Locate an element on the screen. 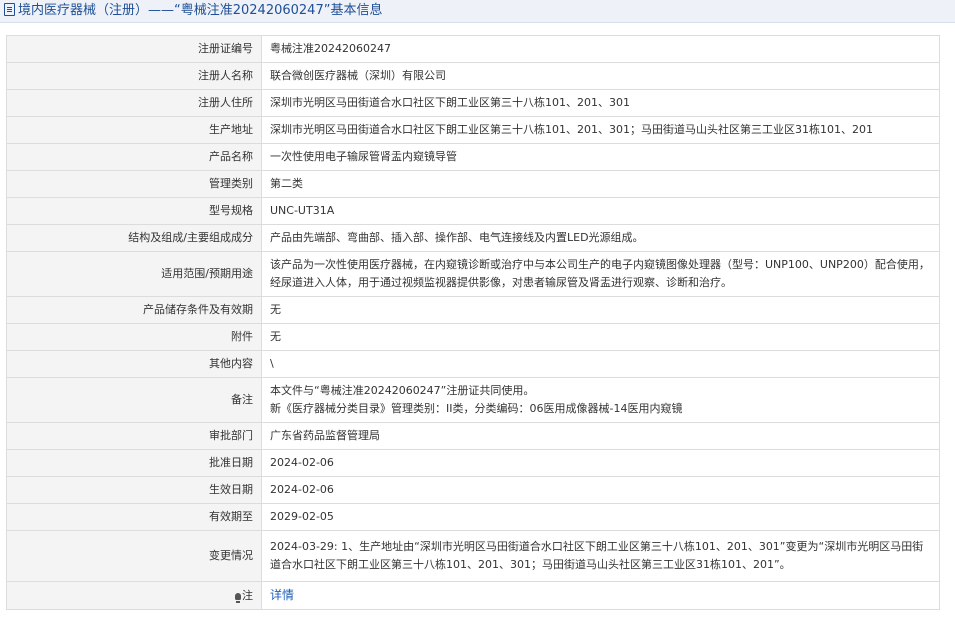 This screenshot has height=632, width=955. table-row: 注 详情 is located at coordinates (473, 595).